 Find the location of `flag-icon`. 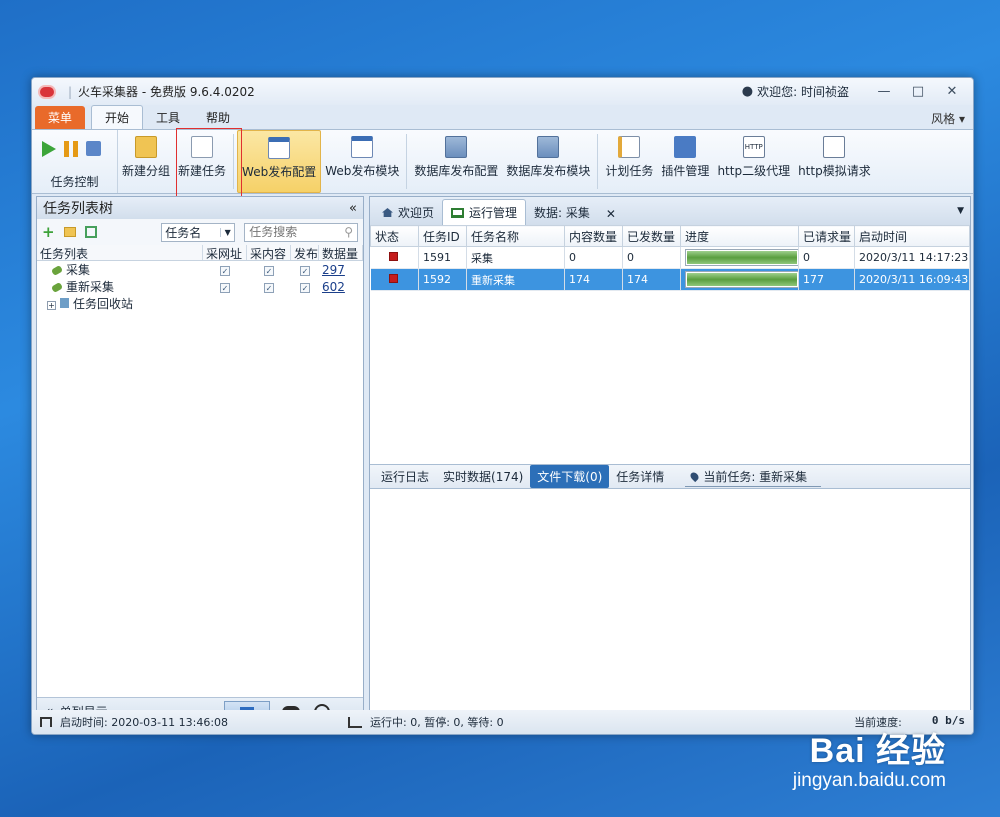

flag-icon is located at coordinates (46, 722).